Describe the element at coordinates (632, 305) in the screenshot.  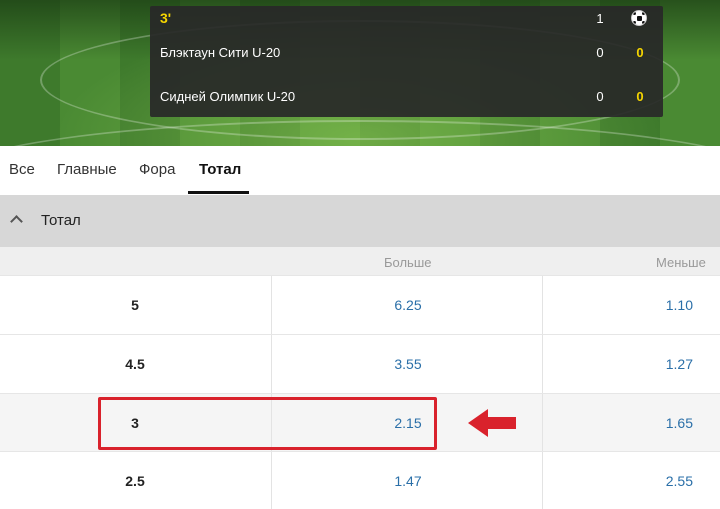
I see `under-odds-button: 1.10` at that location.